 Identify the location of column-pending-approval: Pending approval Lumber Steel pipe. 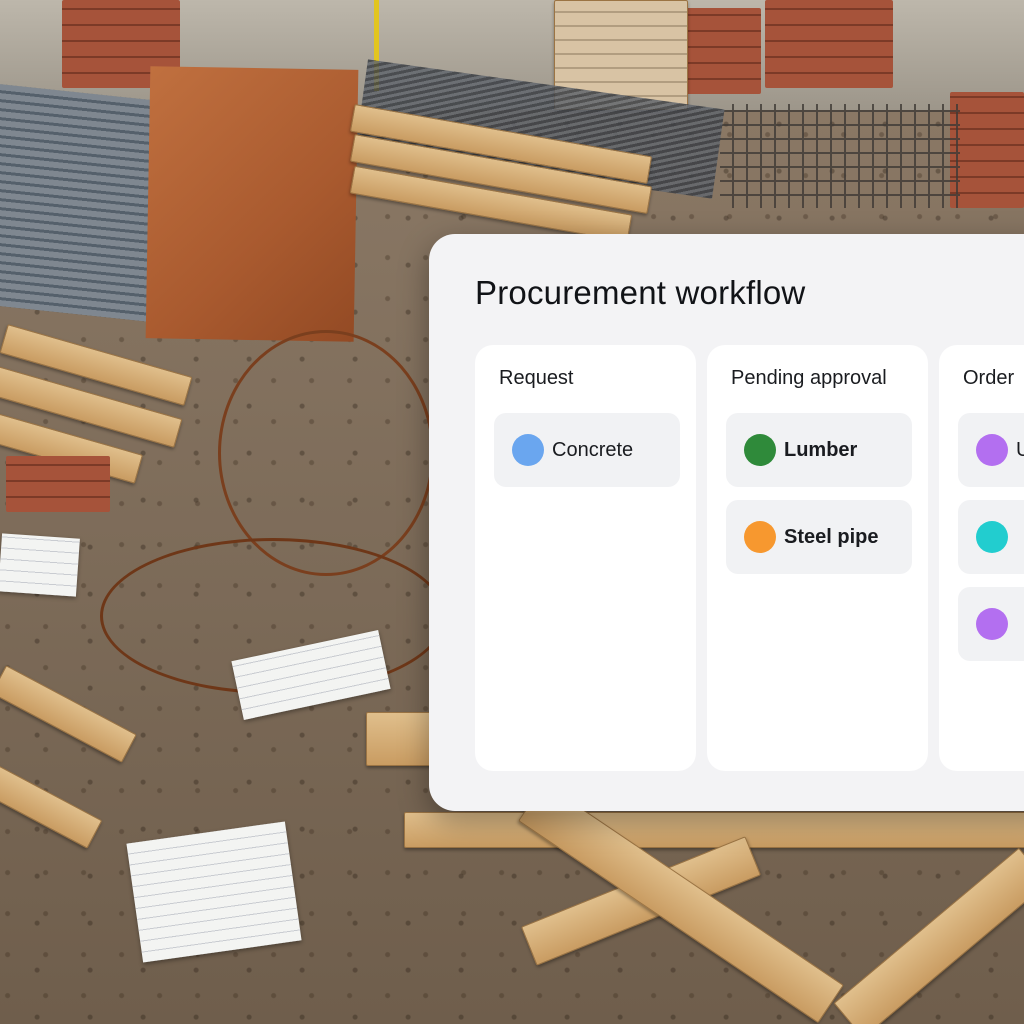
(817, 558).